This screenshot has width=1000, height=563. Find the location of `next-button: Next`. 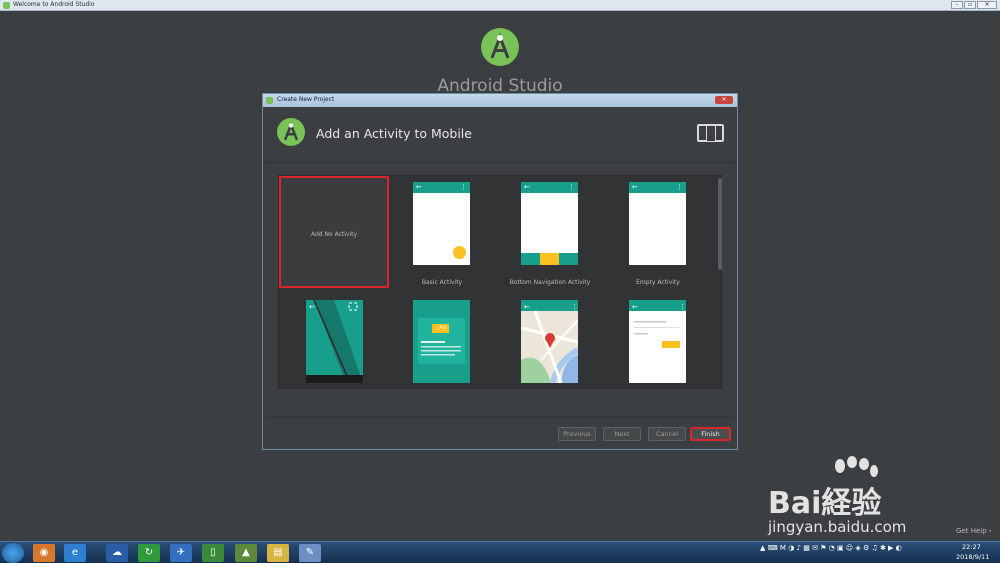

next-button: Next is located at coordinates (622, 434).